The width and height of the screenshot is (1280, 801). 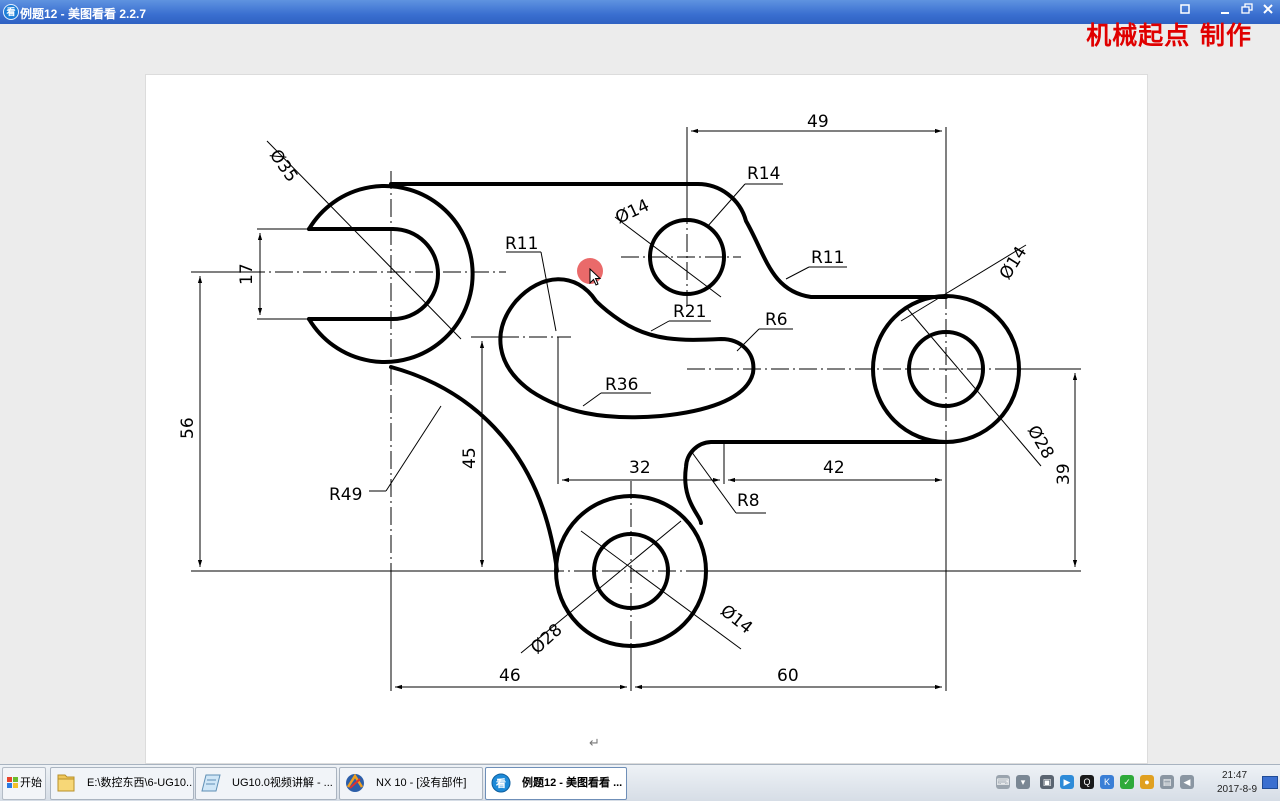 What do you see at coordinates (66, 783) in the screenshot?
I see `folder-icon` at bounding box center [66, 783].